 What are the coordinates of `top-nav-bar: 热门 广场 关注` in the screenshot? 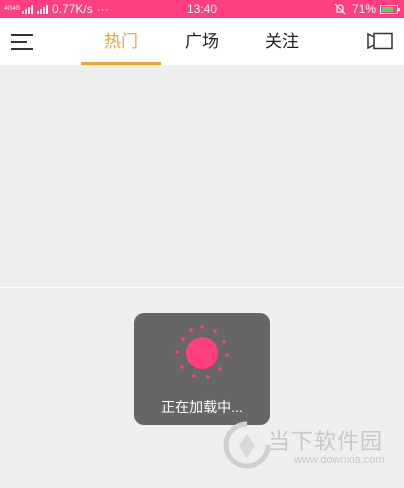 It's located at (202, 41).